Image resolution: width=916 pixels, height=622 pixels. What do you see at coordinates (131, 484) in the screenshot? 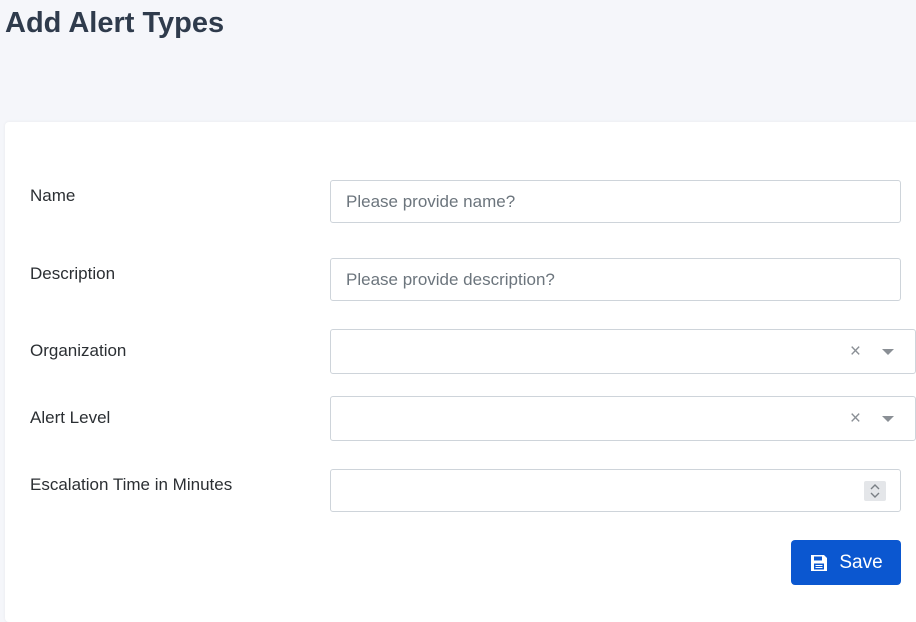
I see `escalation-time-label: Escalation Time in Minutes` at bounding box center [131, 484].